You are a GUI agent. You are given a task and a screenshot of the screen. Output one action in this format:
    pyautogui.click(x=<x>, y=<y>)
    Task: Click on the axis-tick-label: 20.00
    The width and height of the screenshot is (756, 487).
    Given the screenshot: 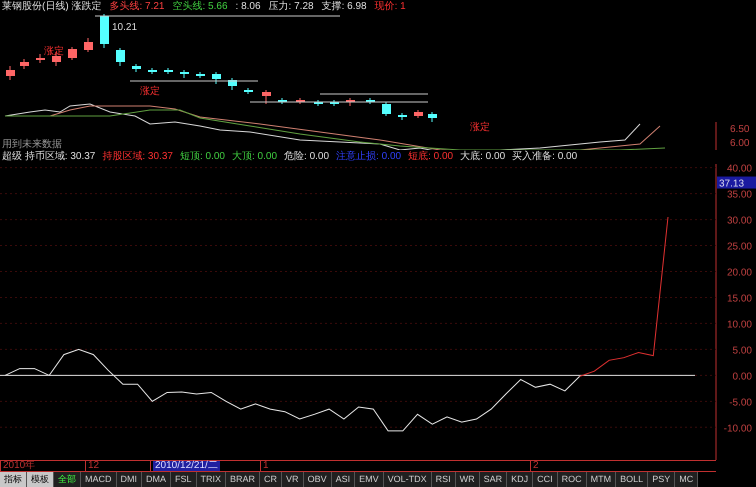 What is the action you would take?
    pyautogui.click(x=739, y=273)
    